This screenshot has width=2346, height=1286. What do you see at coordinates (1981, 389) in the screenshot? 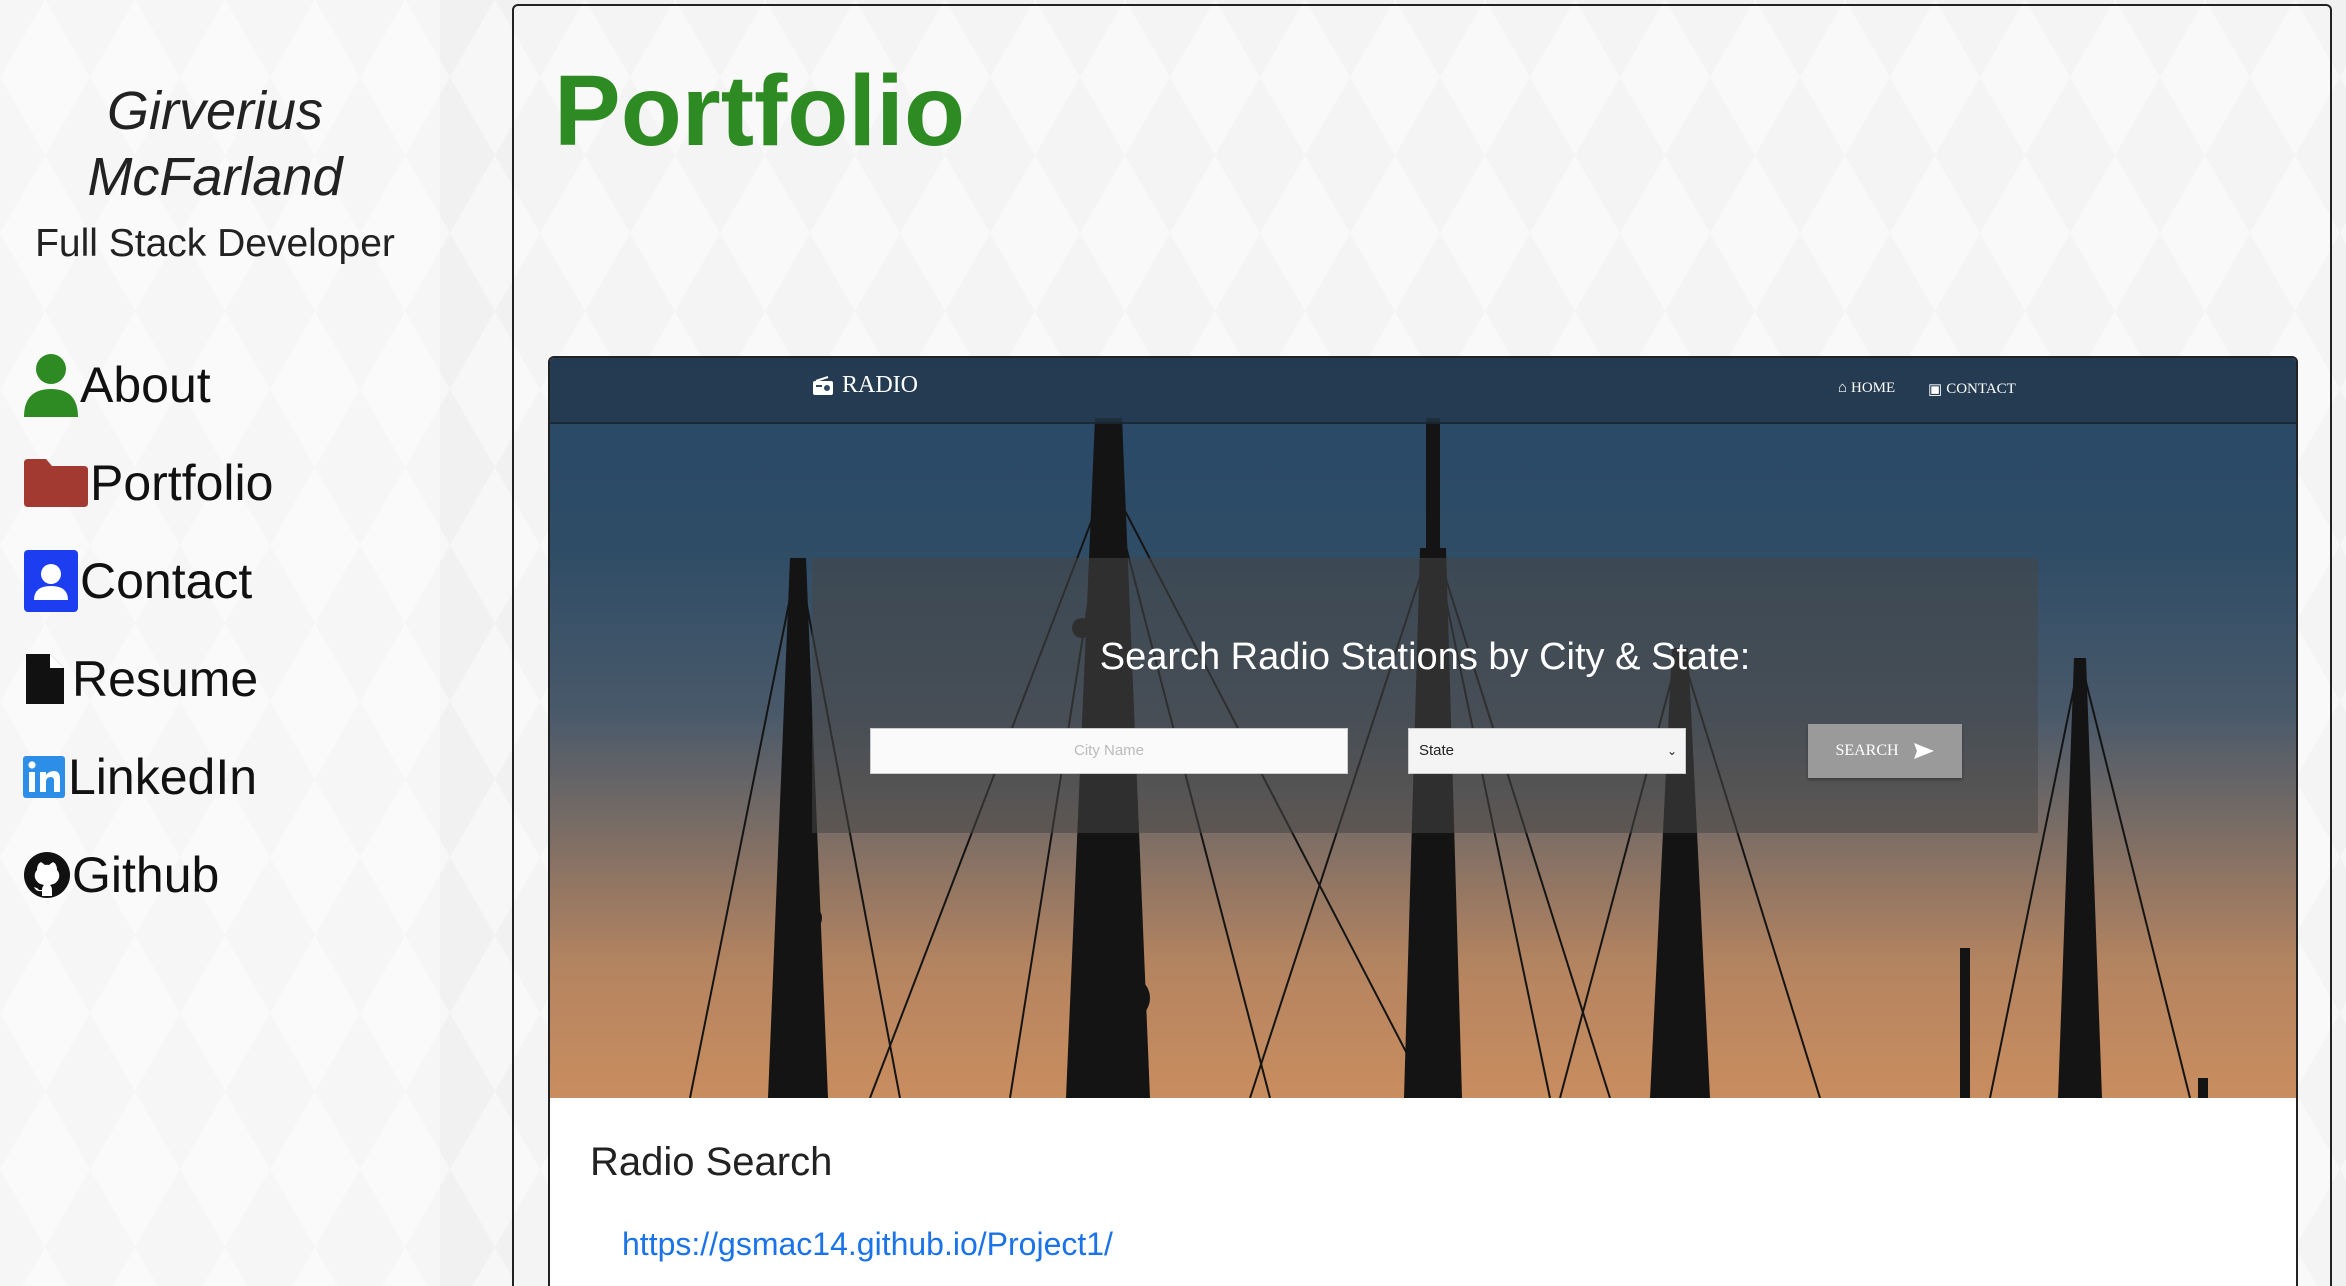
I see `screenshot-nav-contact-label: CONTACT` at bounding box center [1981, 389].